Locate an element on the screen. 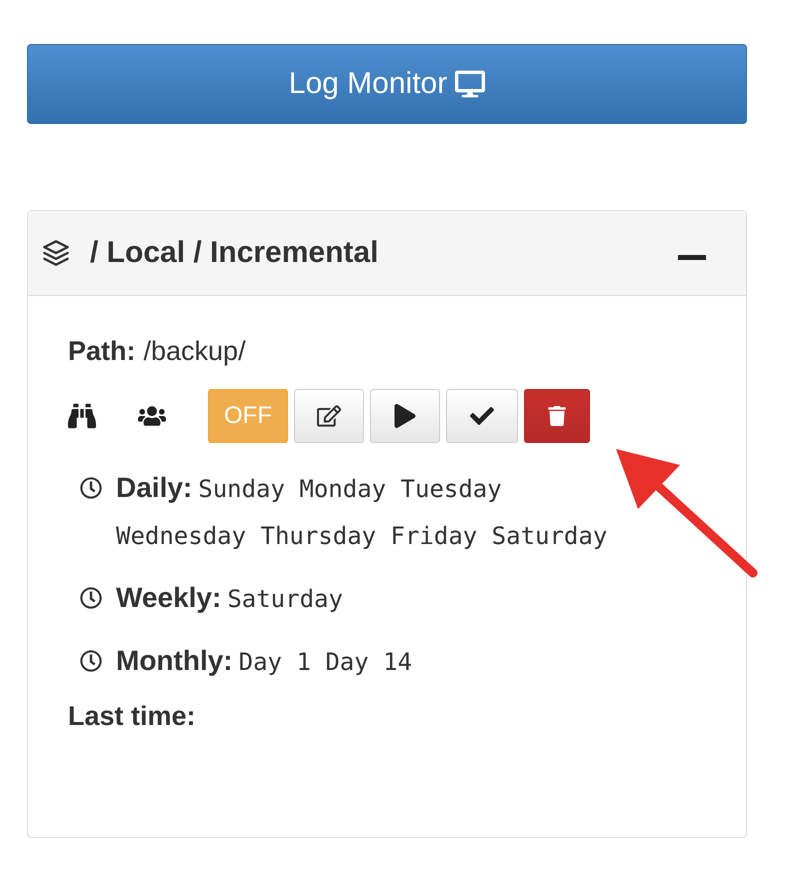 The image size is (792, 882). edit-button is located at coordinates (329, 416).